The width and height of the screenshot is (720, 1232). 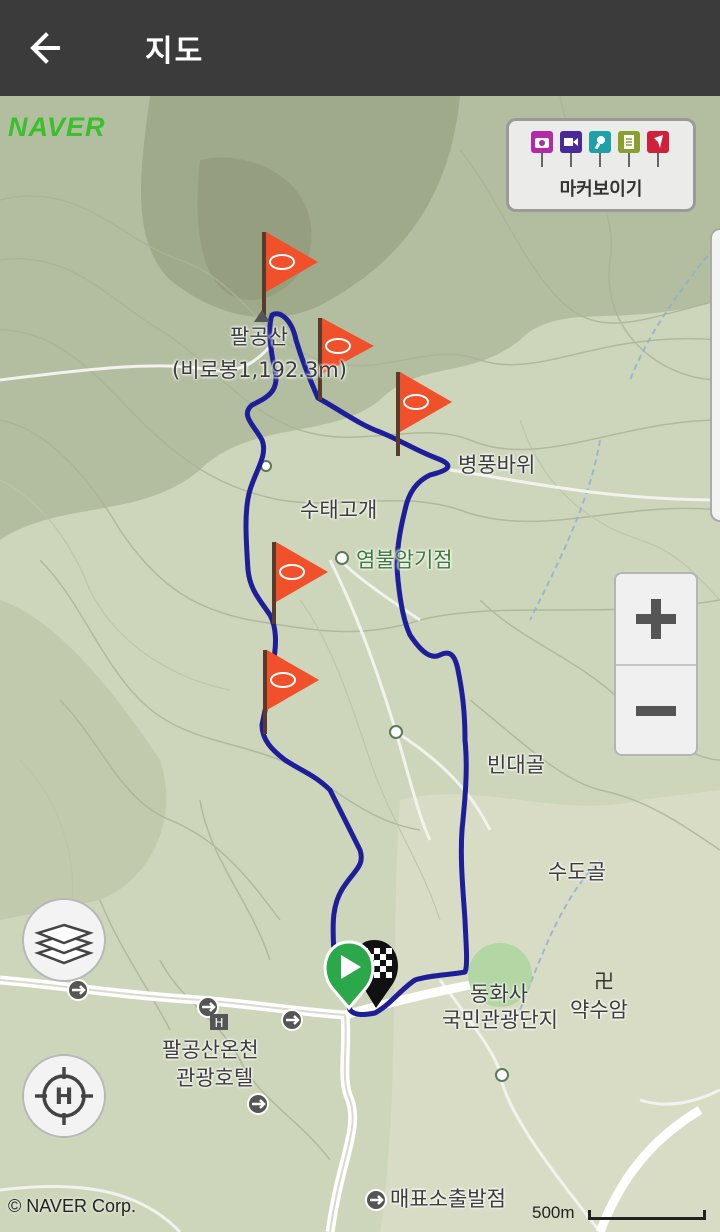 I want to click on zoom-control, so click(x=656, y=664).